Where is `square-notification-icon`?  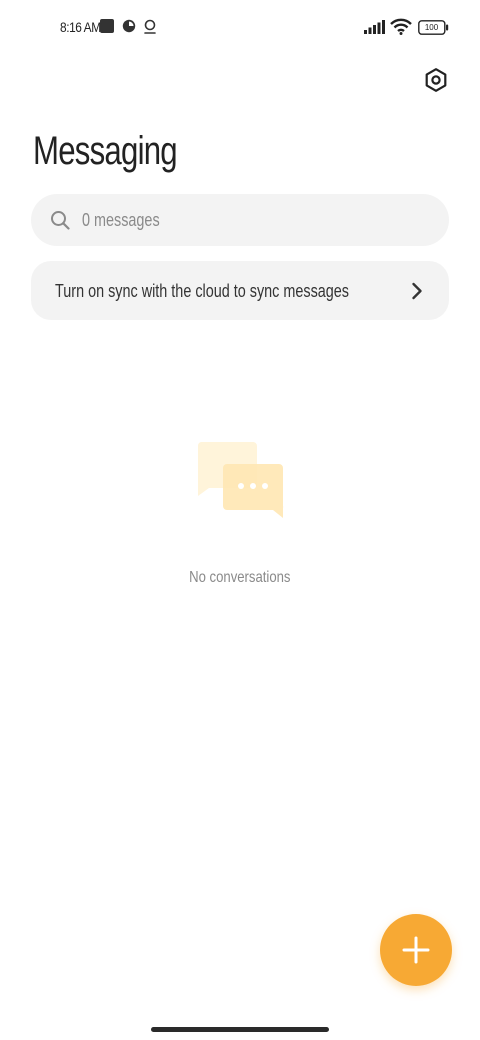 square-notification-icon is located at coordinates (107, 26).